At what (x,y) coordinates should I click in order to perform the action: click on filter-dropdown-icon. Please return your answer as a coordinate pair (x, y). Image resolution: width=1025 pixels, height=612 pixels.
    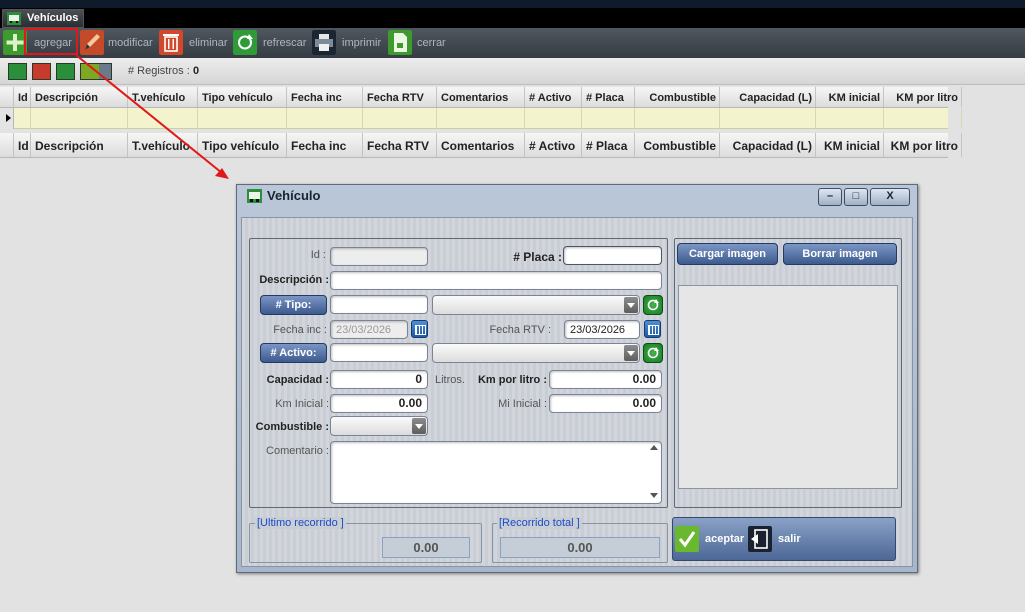
    Looking at the image, I should click on (96, 71).